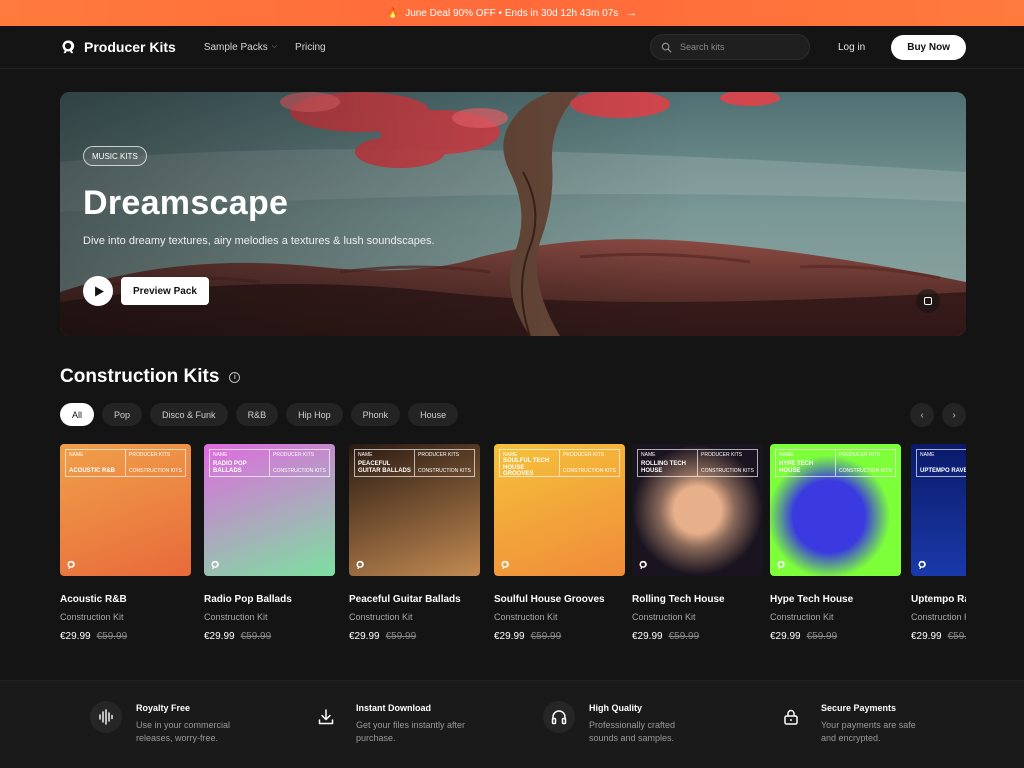  I want to click on feature-title: High Quality, so click(616, 708).